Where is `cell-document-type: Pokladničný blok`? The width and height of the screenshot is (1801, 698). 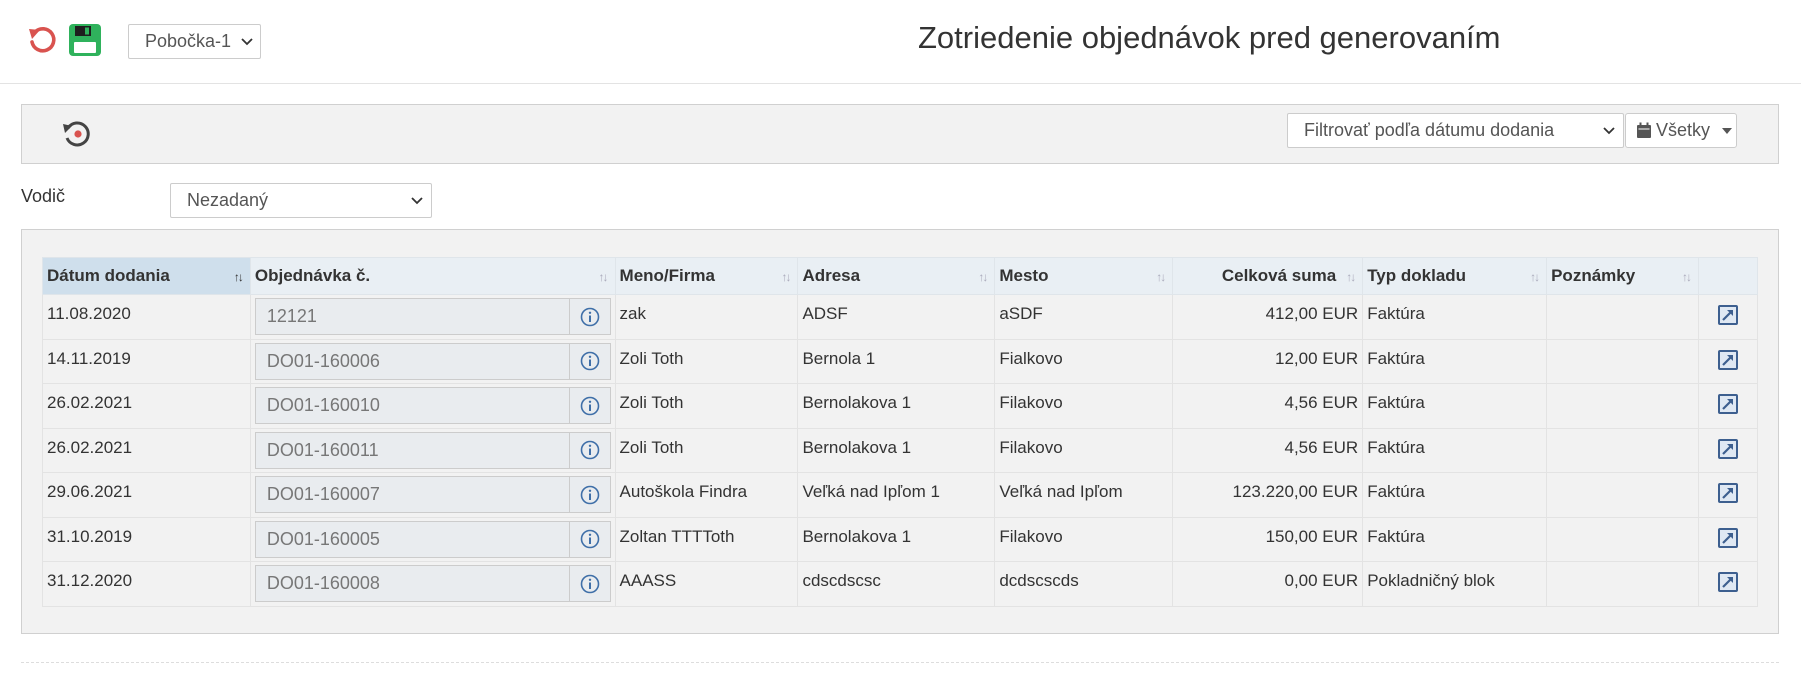
cell-document-type: Pokladničný blok is located at coordinates (1455, 584).